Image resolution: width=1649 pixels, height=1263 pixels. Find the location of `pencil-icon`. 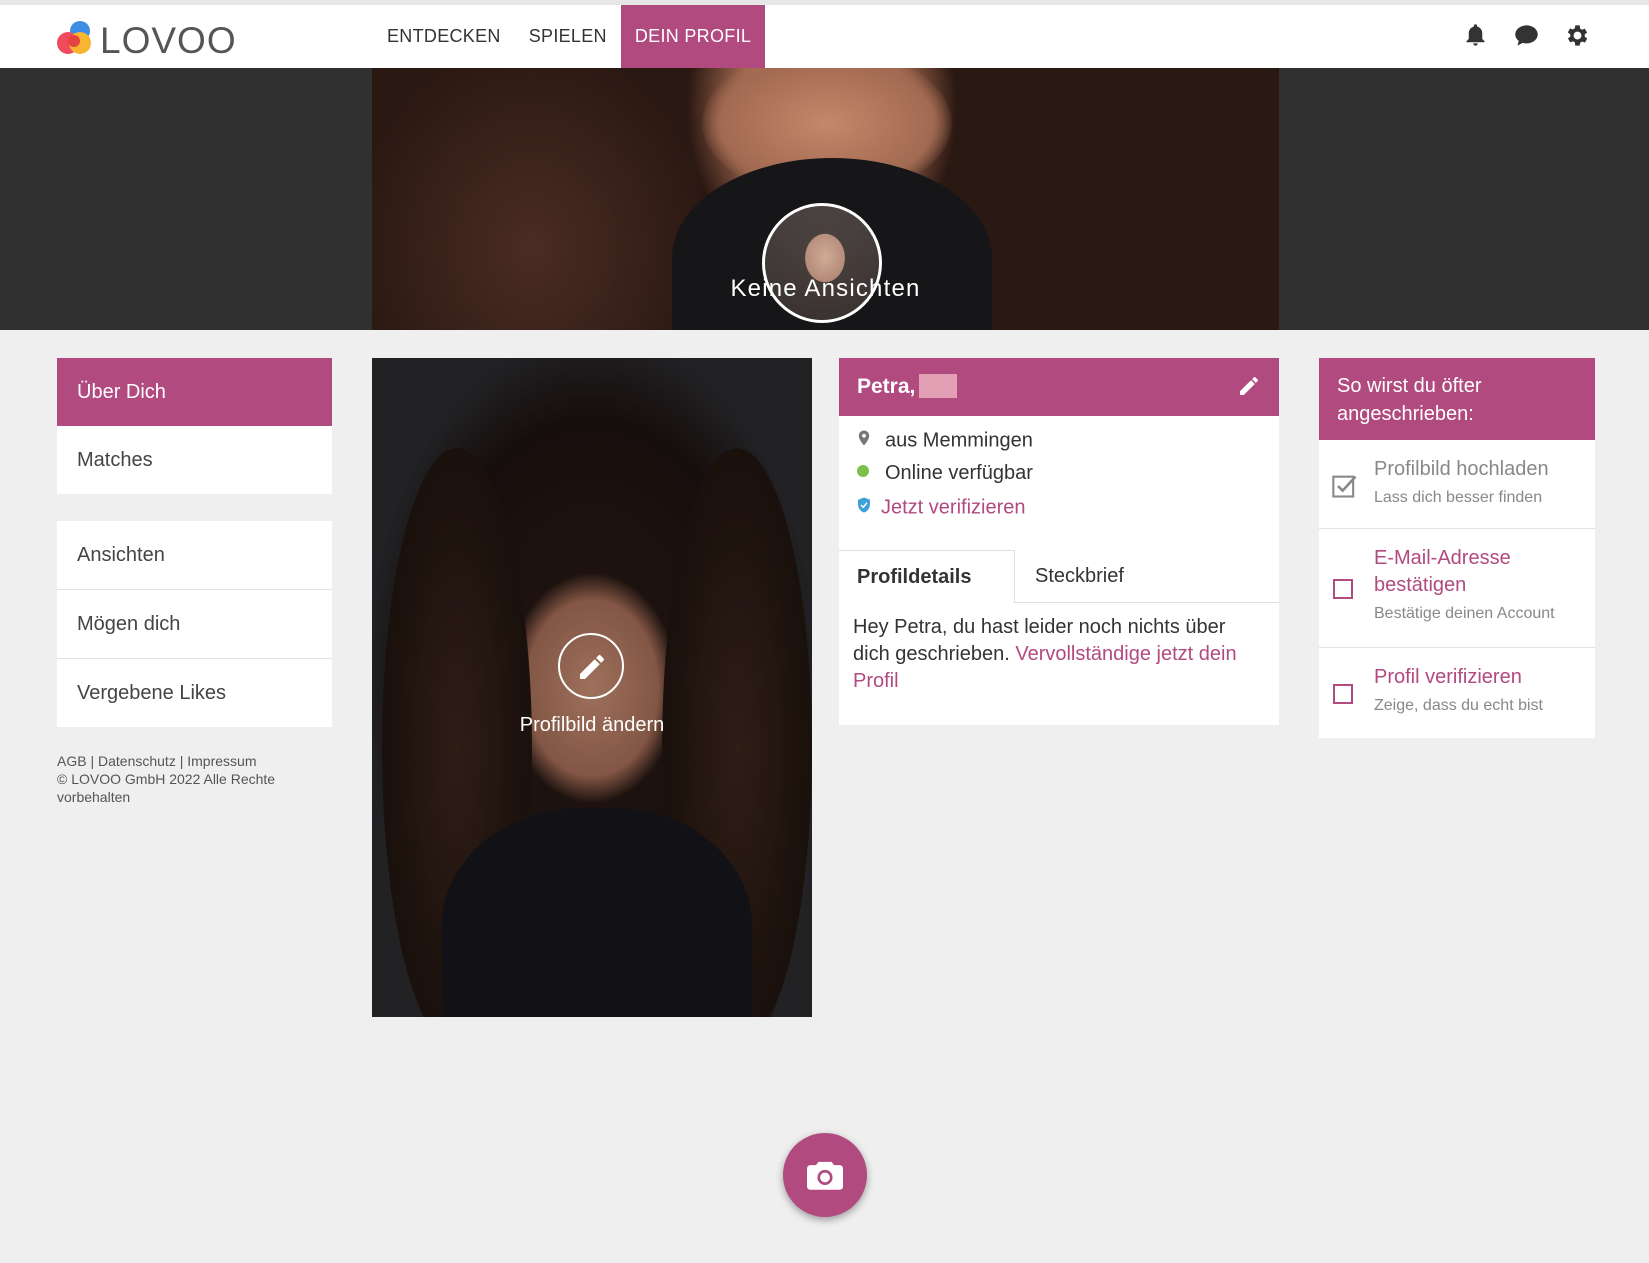

pencil-icon is located at coordinates (592, 666).